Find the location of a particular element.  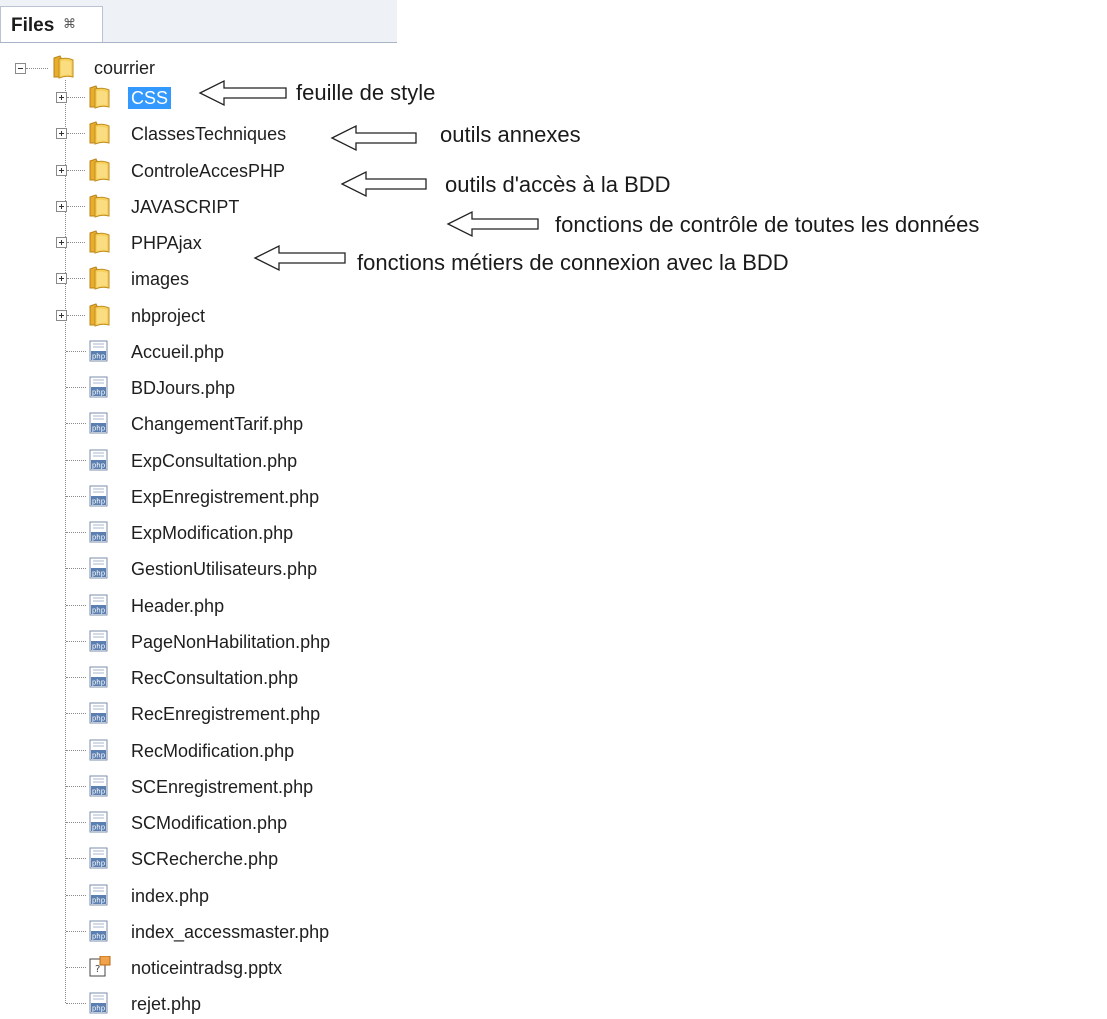

file-item-label: SCEnregistrement.php is located at coordinates (222, 787).